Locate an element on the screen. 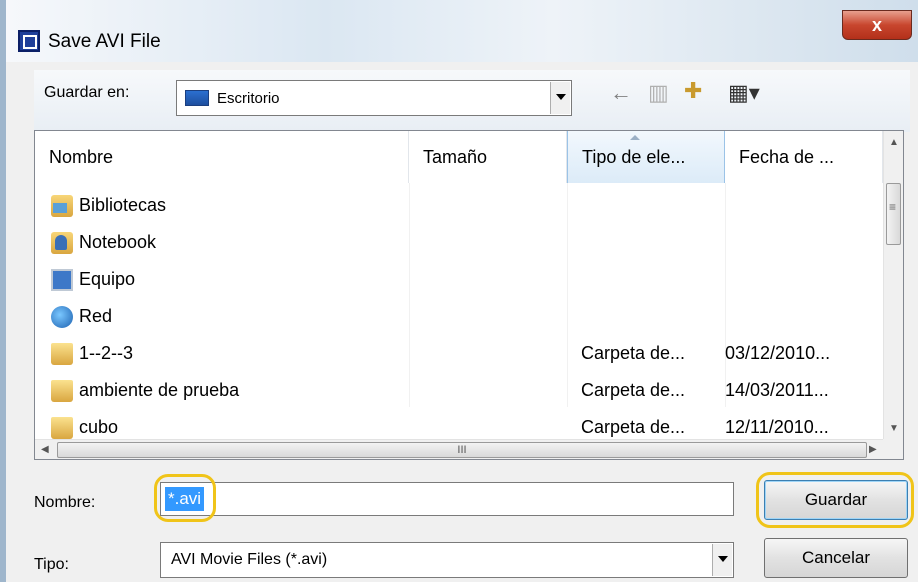 This screenshot has height=582, width=918. lookin-value: Escritorio is located at coordinates (248, 98).